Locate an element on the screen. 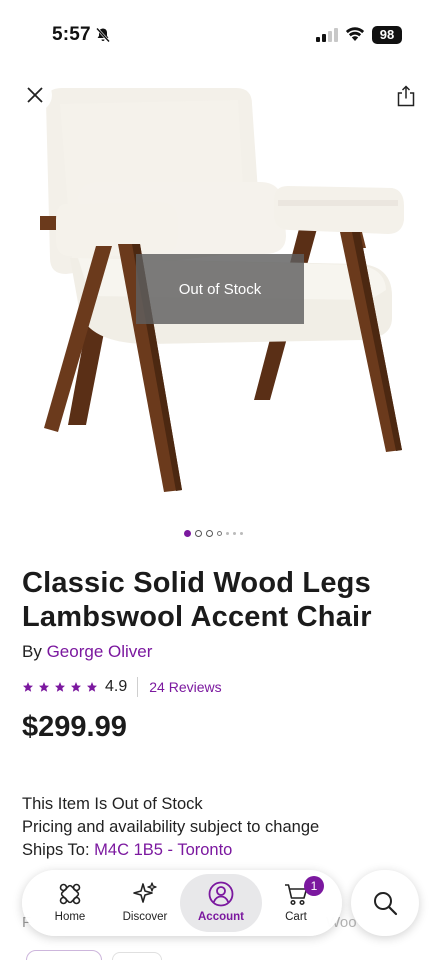 The image size is (442, 960). ships-to-location-link: M4C 1B5 - Toronto is located at coordinates (163, 850).